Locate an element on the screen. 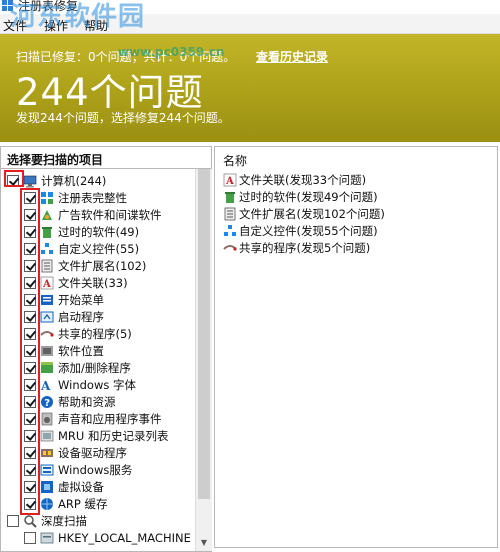 This screenshot has width=500, height=552. startup-icon is located at coordinates (47, 317).